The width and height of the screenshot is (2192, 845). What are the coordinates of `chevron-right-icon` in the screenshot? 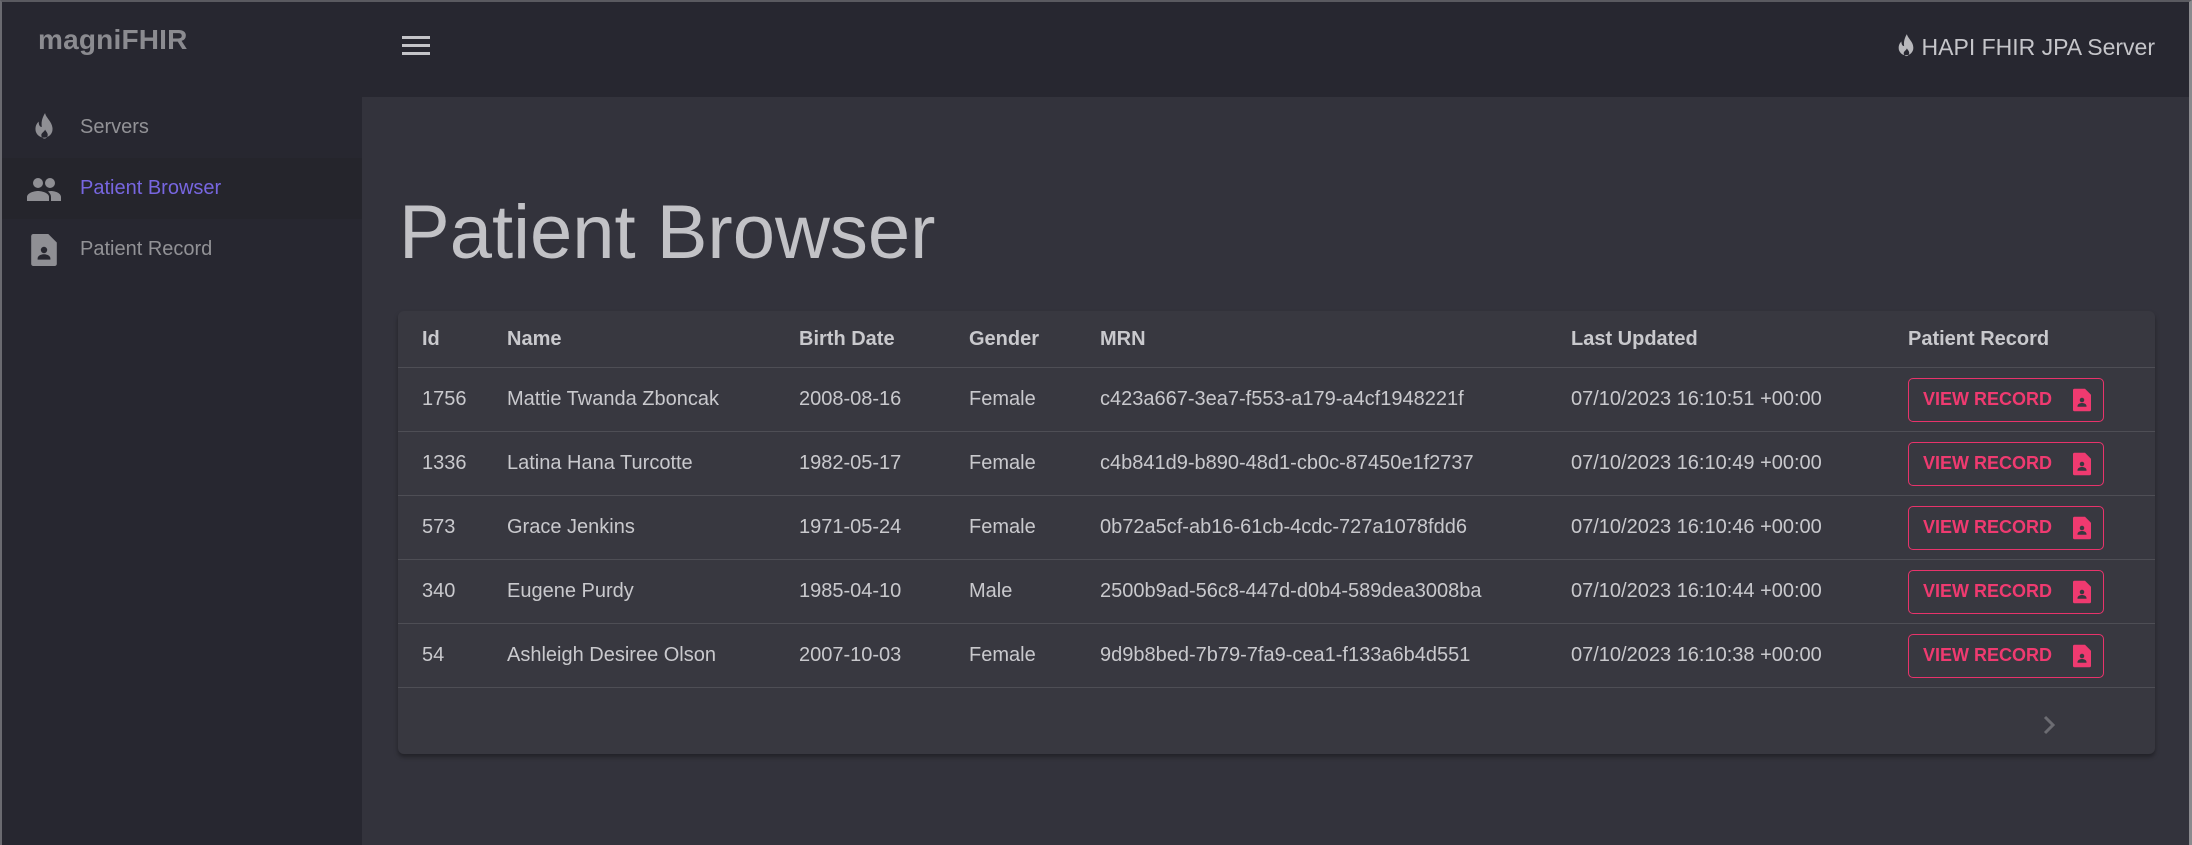 It's located at (2049, 725).